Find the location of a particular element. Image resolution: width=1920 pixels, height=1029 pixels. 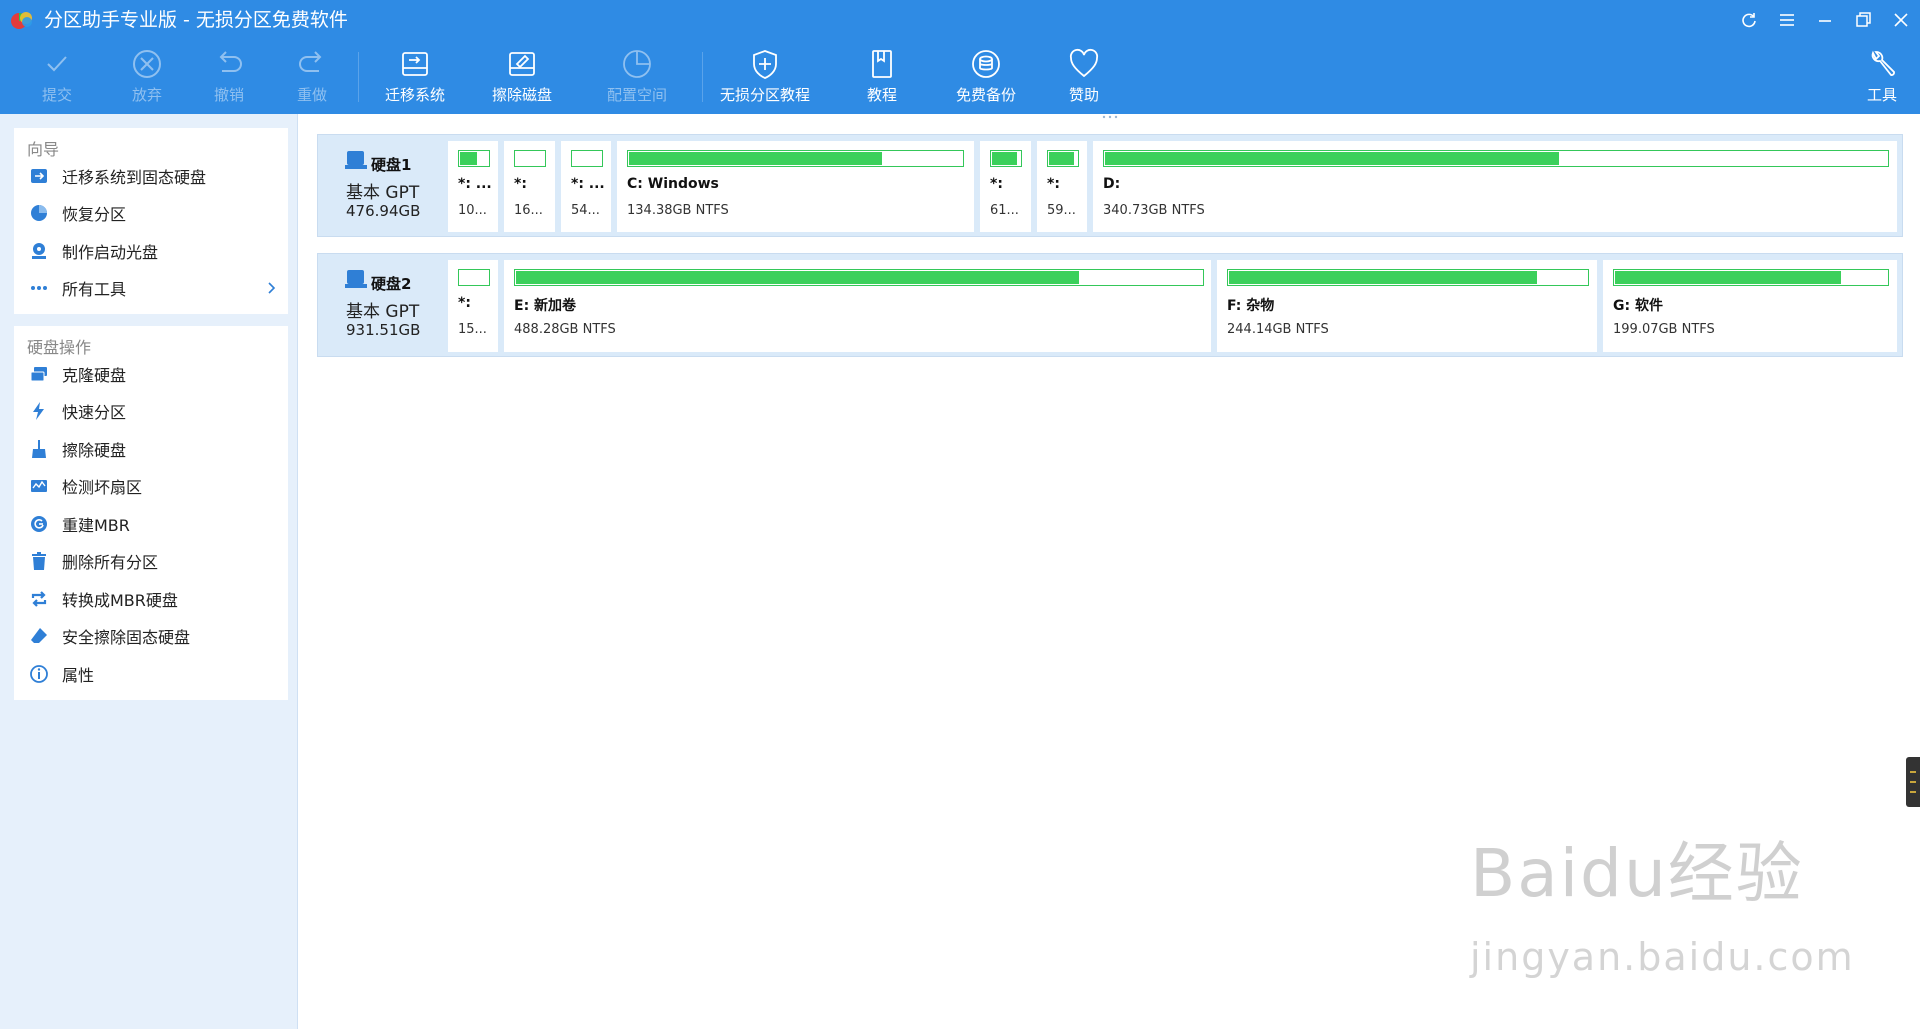

check-icon is located at coordinates (57, 64).